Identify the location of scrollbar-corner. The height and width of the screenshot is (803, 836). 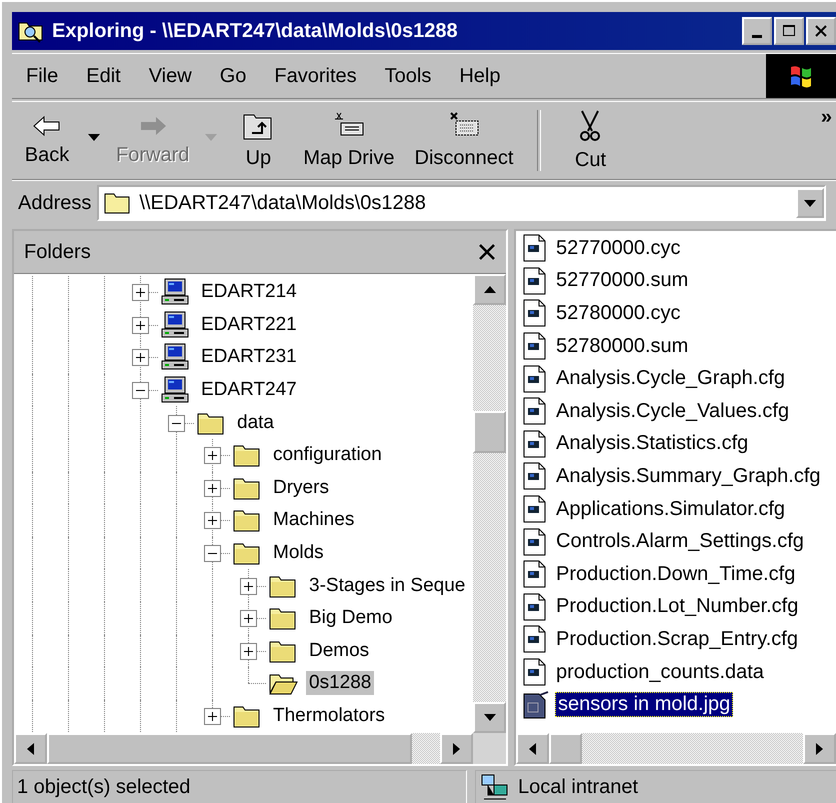
(489, 748).